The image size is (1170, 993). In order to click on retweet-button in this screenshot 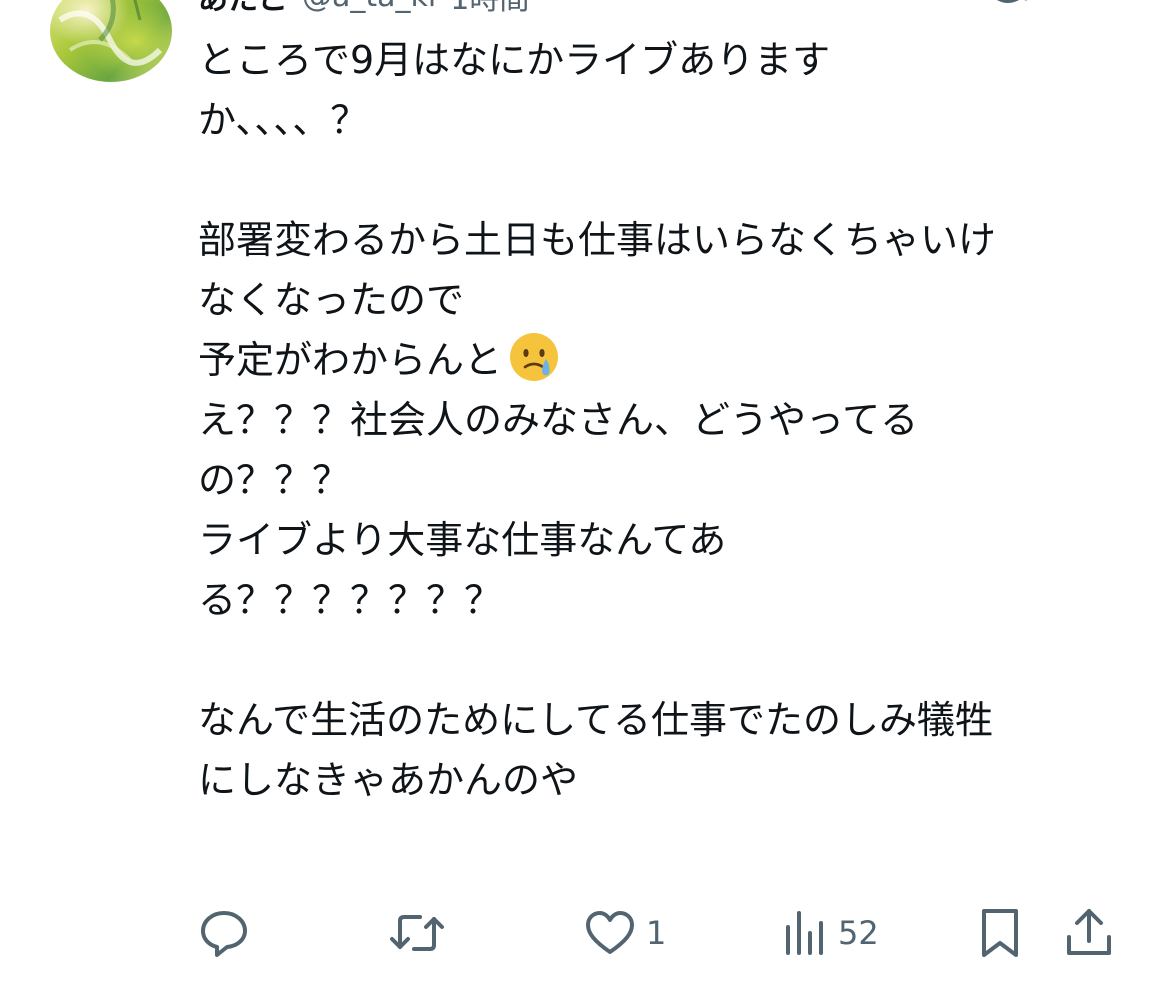, I will do `click(417, 933)`.